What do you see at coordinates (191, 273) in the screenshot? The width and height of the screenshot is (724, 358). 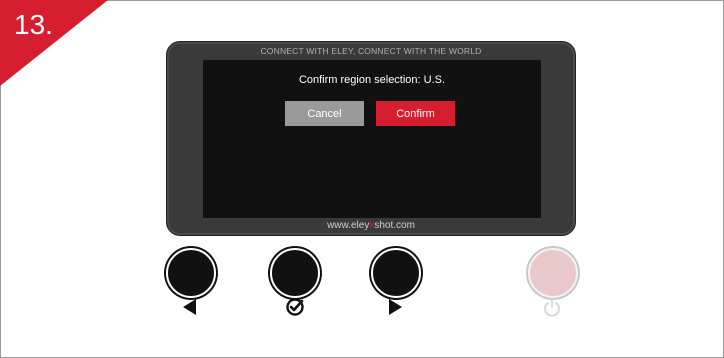 I see `left-button` at bounding box center [191, 273].